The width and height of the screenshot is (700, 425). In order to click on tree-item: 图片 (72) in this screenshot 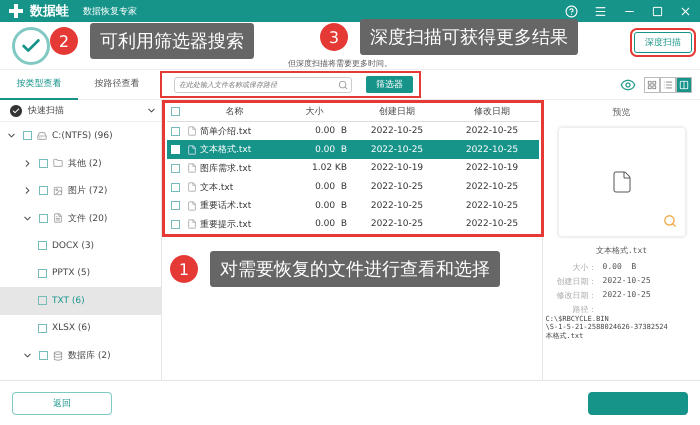, I will do `click(80, 190)`.